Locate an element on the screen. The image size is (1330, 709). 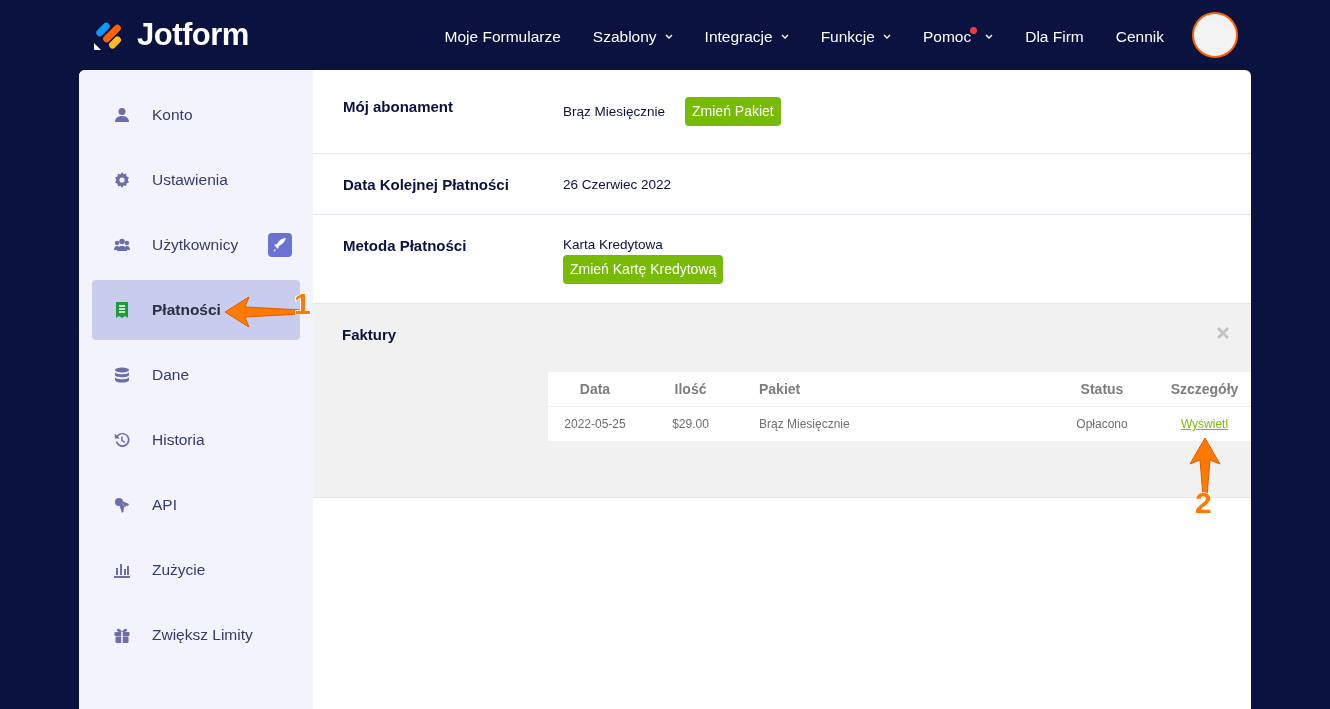
sidebar-item: Użytkownicy is located at coordinates (196, 245).